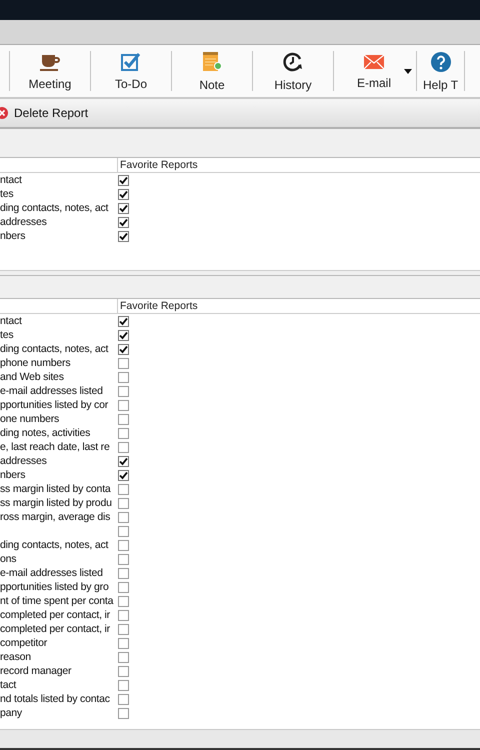 The width and height of the screenshot is (480, 750). I want to click on report-name: ding notes, activities, so click(46, 433).